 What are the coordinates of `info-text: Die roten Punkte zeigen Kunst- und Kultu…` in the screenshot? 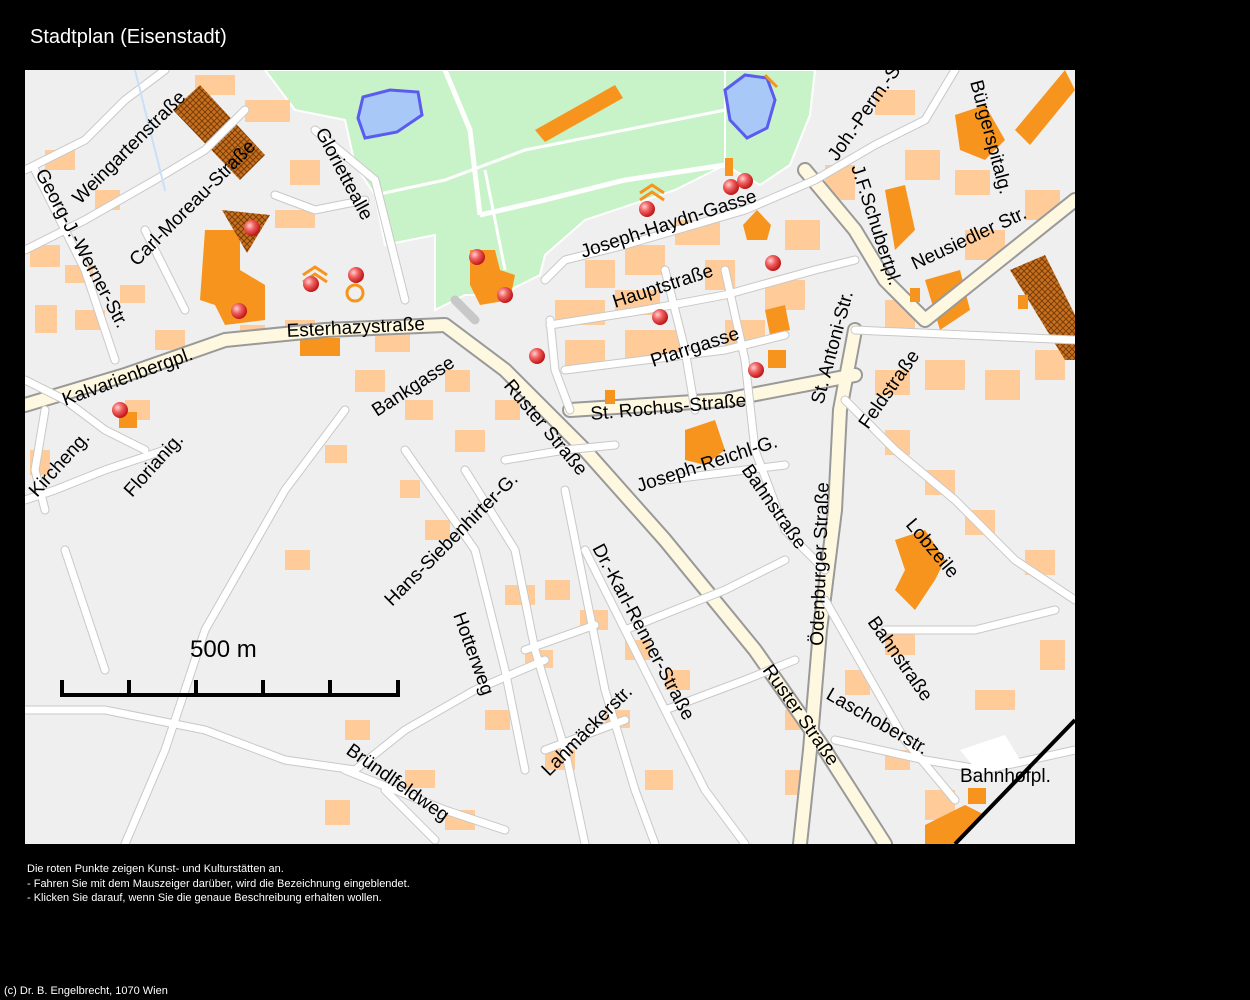 It's located at (218, 884).